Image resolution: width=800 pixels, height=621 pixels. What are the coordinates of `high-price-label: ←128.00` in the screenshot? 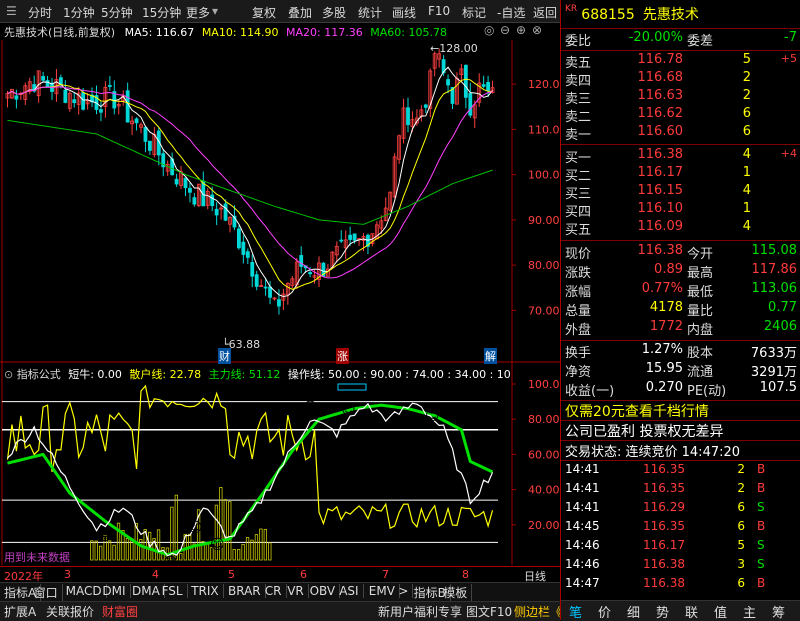 It's located at (454, 48).